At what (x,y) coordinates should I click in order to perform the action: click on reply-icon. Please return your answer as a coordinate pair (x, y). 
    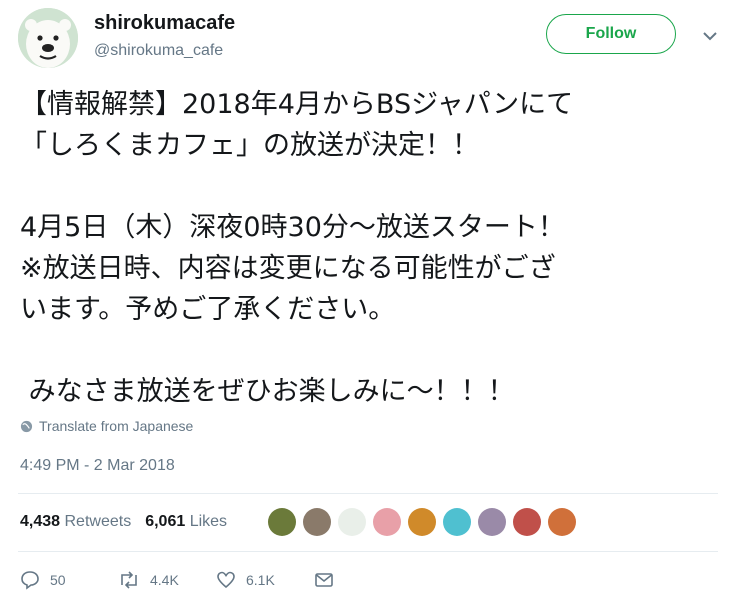
    Looking at the image, I should click on (30, 580).